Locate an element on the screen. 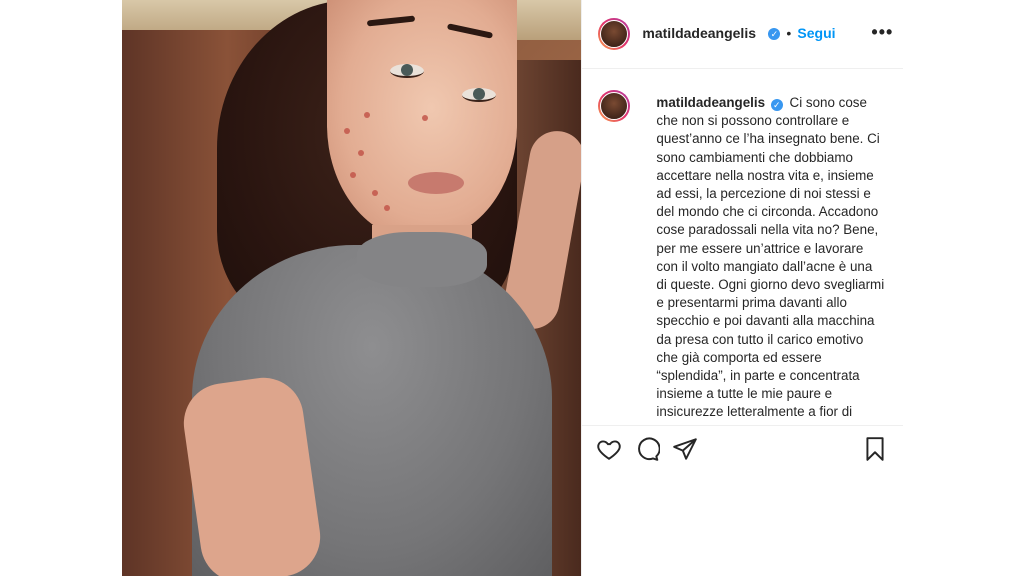 Image resolution: width=1024 pixels, height=576 pixels. caption-avatar is located at coordinates (614, 106).